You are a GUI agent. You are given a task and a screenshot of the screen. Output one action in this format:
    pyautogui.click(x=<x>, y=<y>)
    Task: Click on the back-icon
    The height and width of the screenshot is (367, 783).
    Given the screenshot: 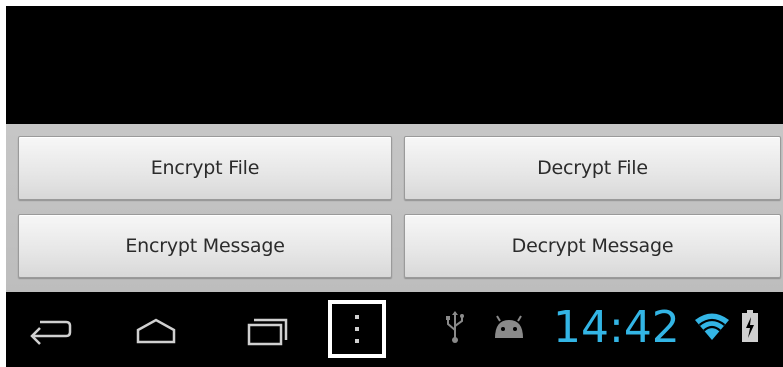 What is the action you would take?
    pyautogui.click(x=50, y=330)
    